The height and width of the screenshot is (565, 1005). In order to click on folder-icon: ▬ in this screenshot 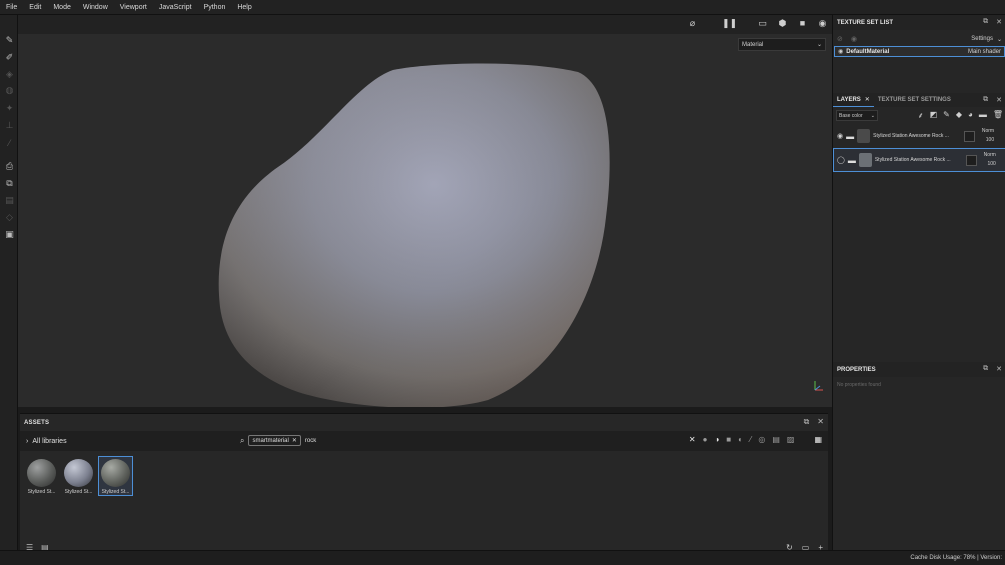, I will do `click(851, 160)`.